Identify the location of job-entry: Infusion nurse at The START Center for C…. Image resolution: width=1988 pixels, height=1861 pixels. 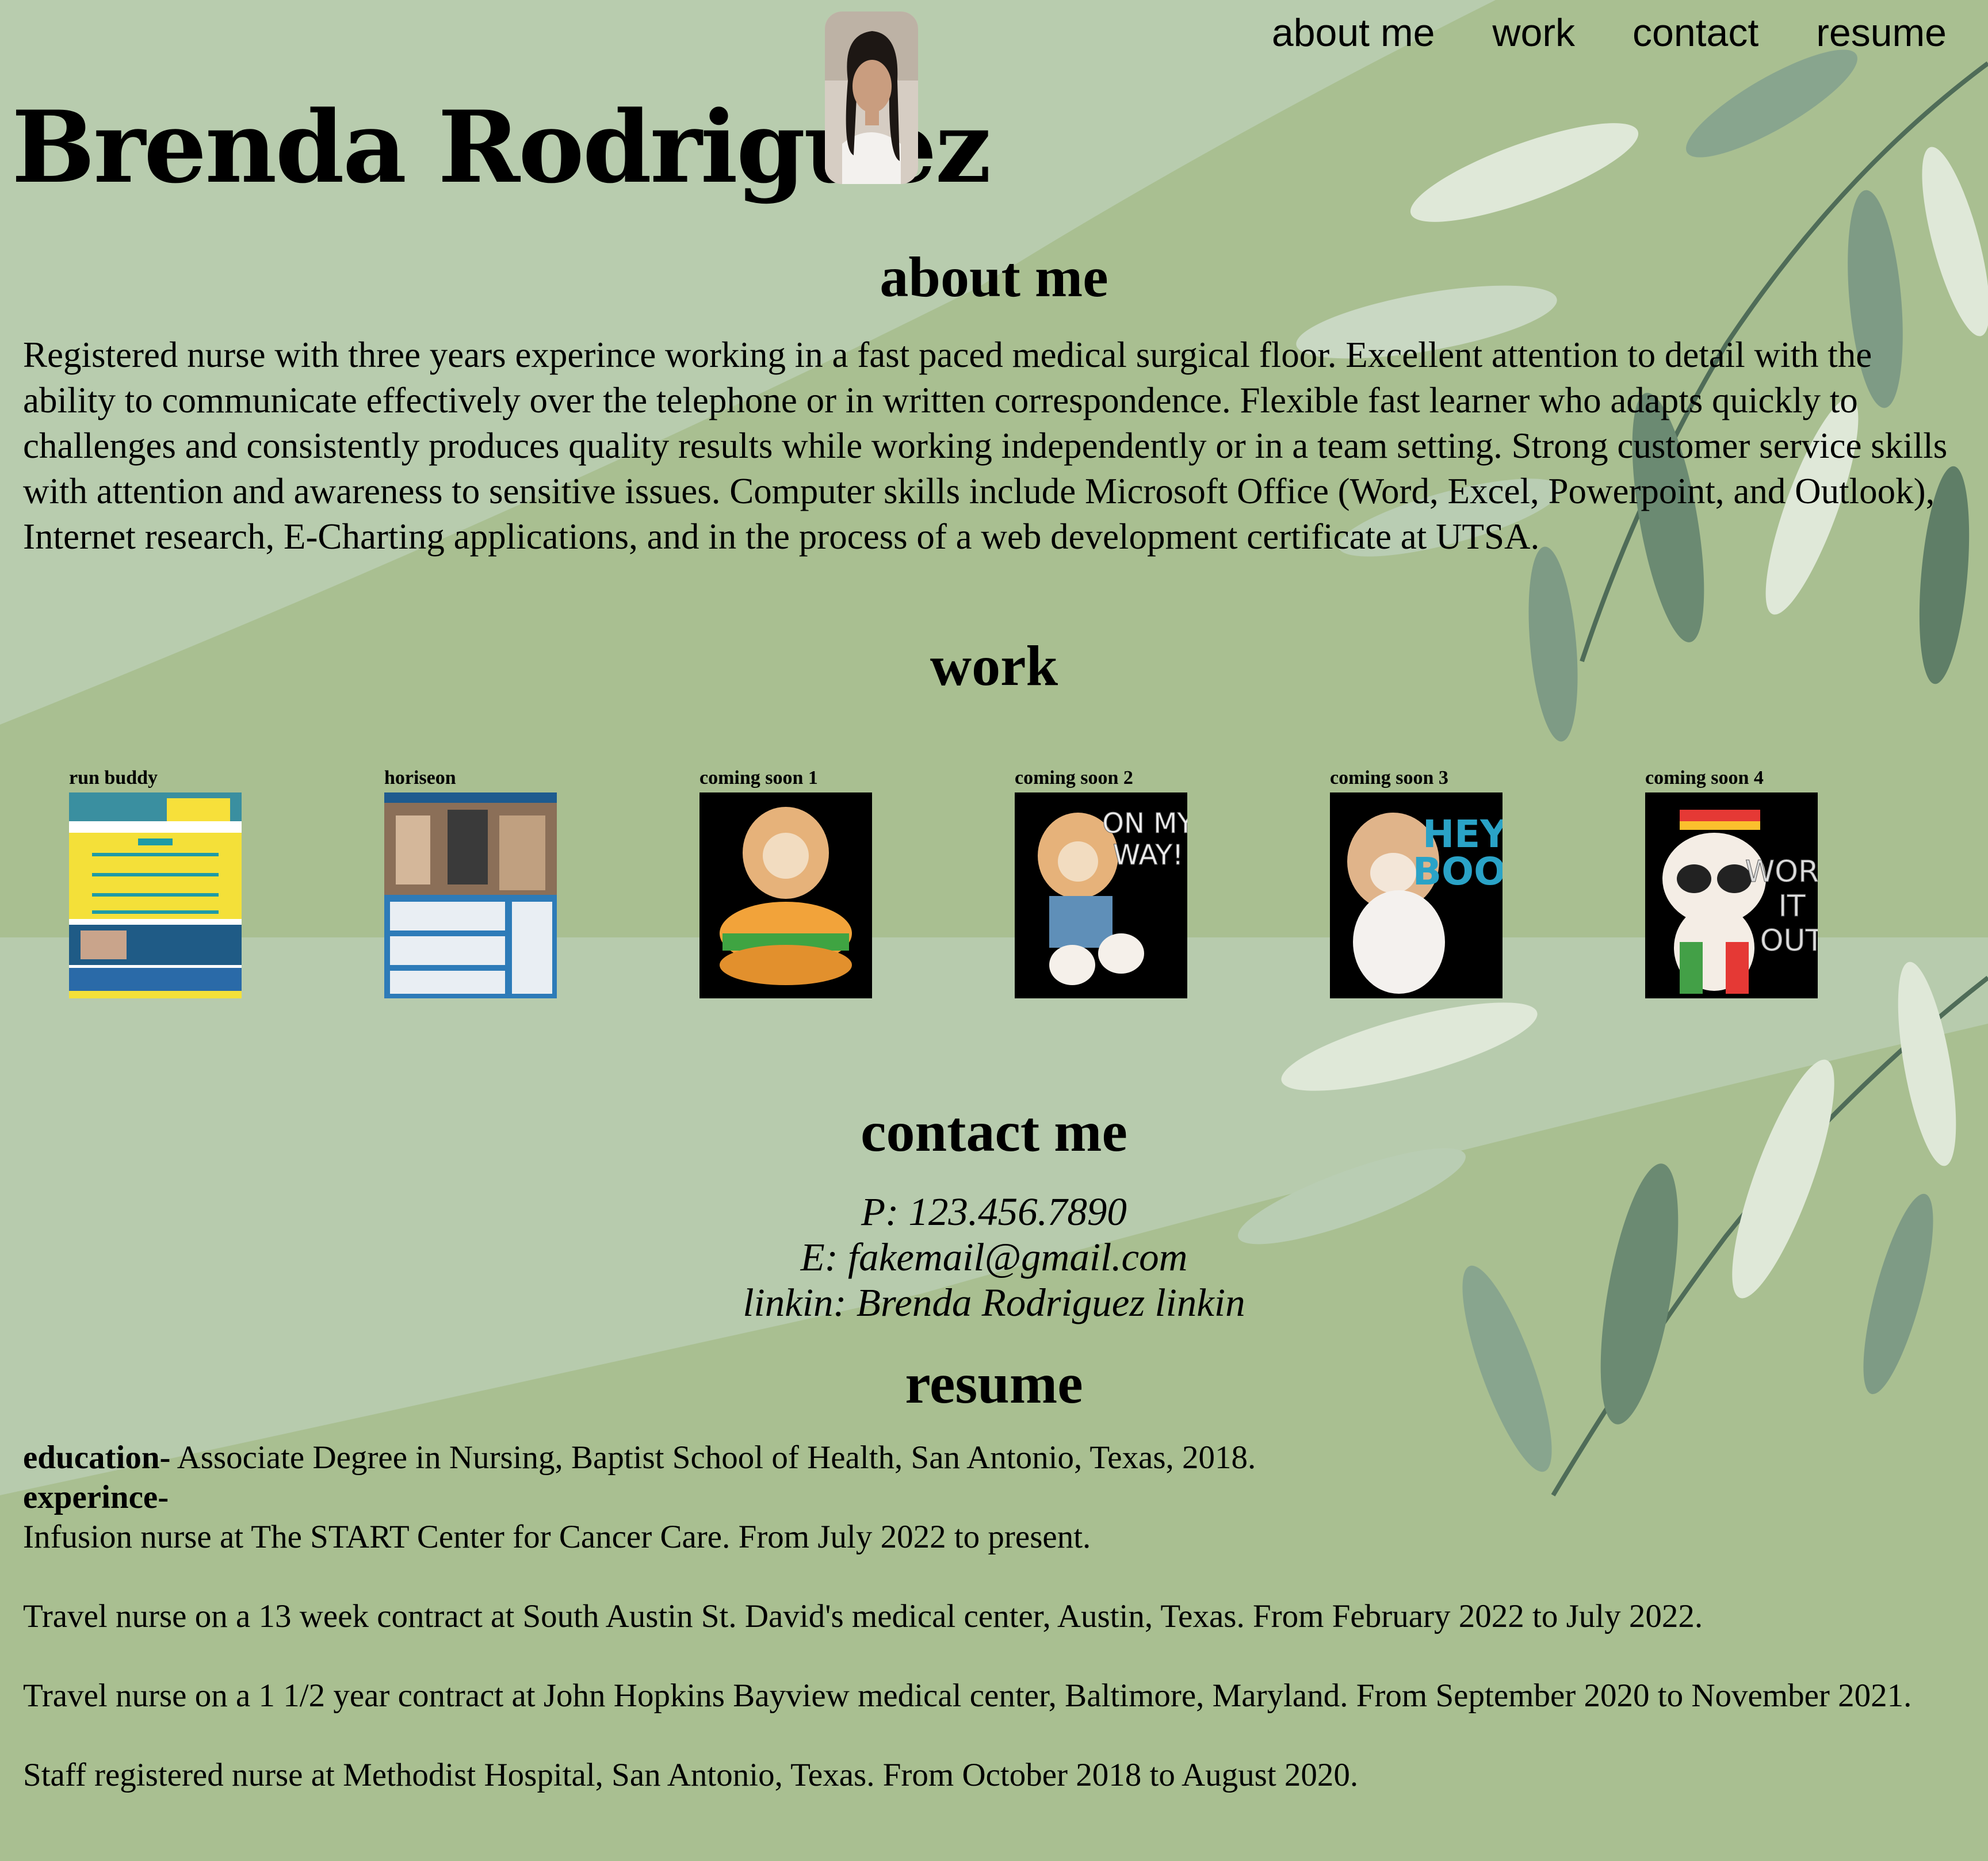
(557, 1537).